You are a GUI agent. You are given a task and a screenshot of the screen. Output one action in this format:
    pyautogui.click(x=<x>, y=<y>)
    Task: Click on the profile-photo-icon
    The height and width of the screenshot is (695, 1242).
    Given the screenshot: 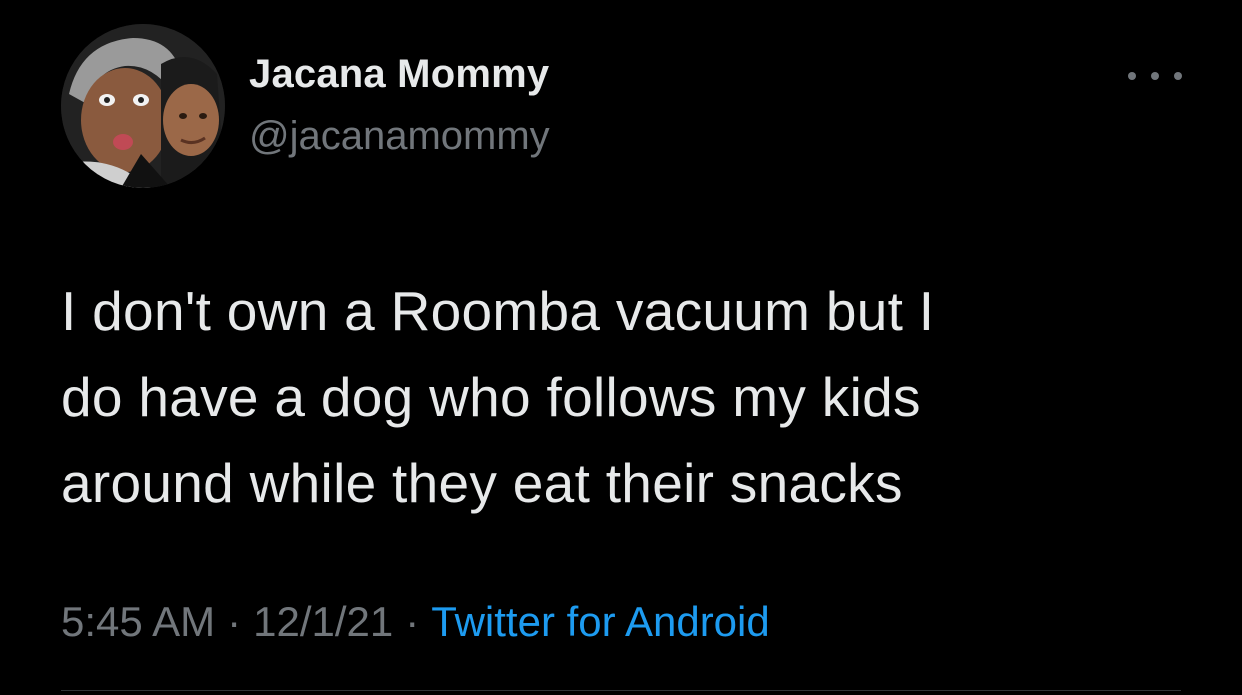 What is the action you would take?
    pyautogui.click(x=143, y=106)
    